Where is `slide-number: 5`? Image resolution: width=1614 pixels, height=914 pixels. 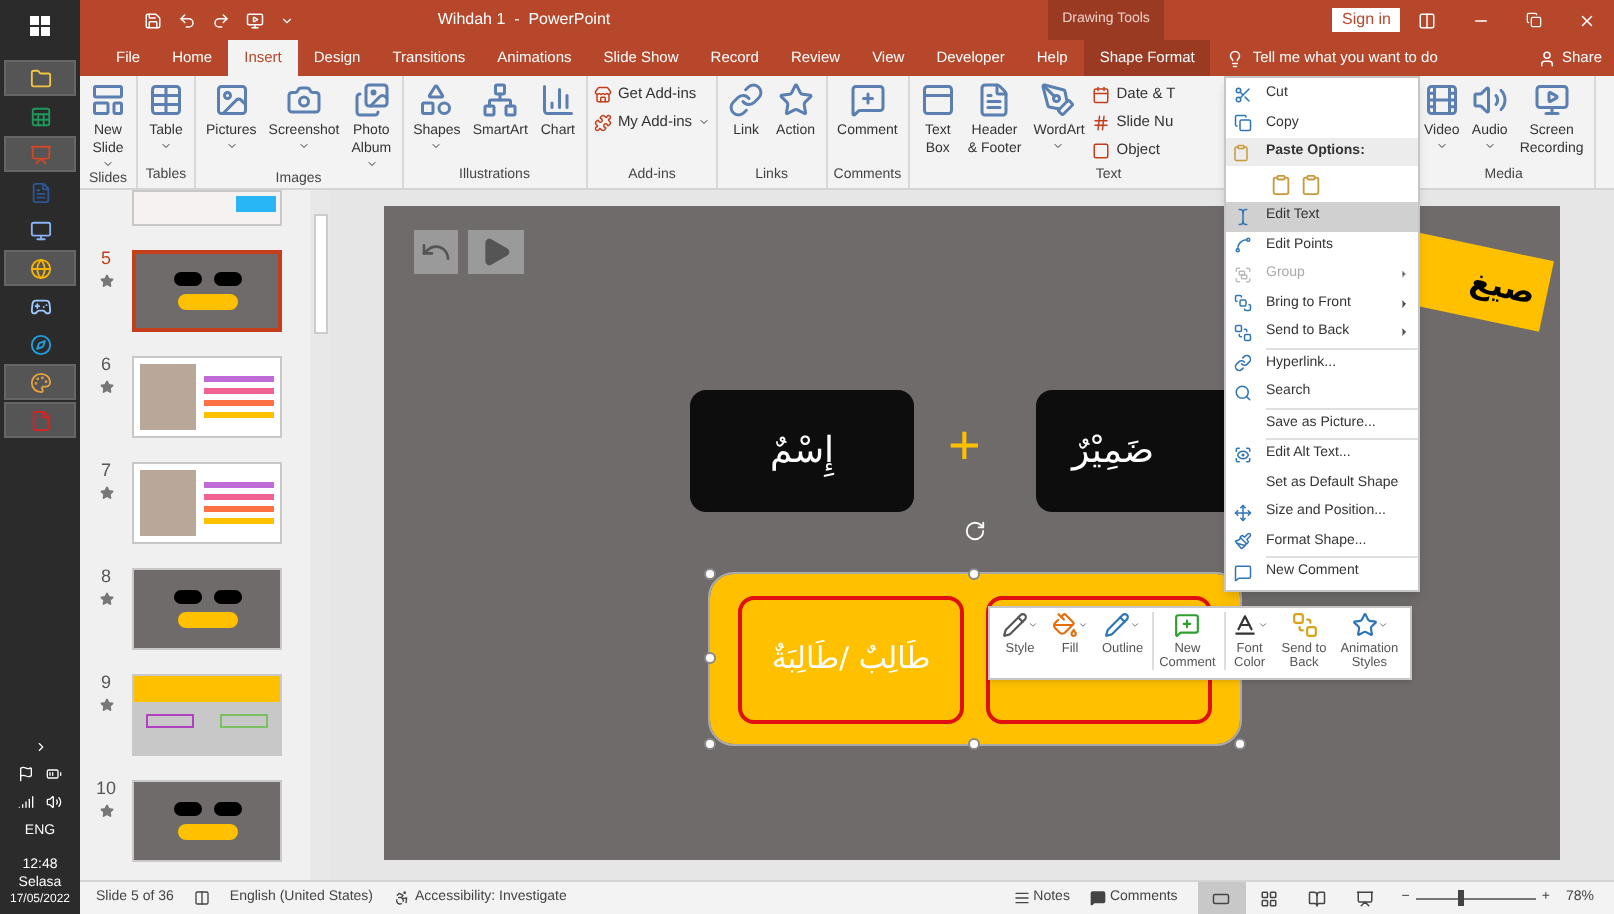
slide-number: 5 is located at coordinates (105, 259).